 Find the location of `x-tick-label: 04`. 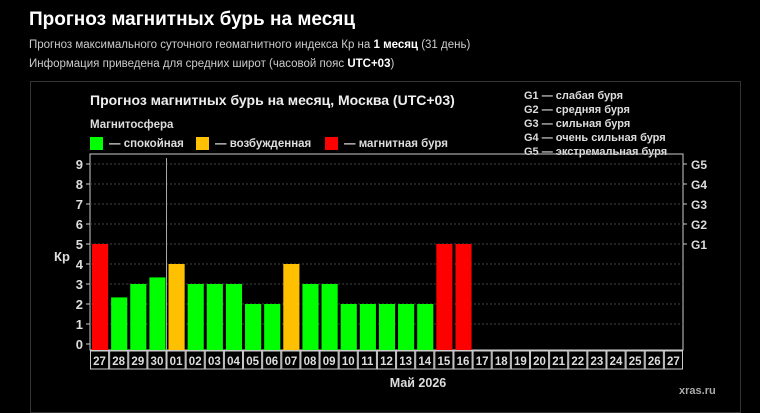

x-tick-label: 04 is located at coordinates (233, 362).